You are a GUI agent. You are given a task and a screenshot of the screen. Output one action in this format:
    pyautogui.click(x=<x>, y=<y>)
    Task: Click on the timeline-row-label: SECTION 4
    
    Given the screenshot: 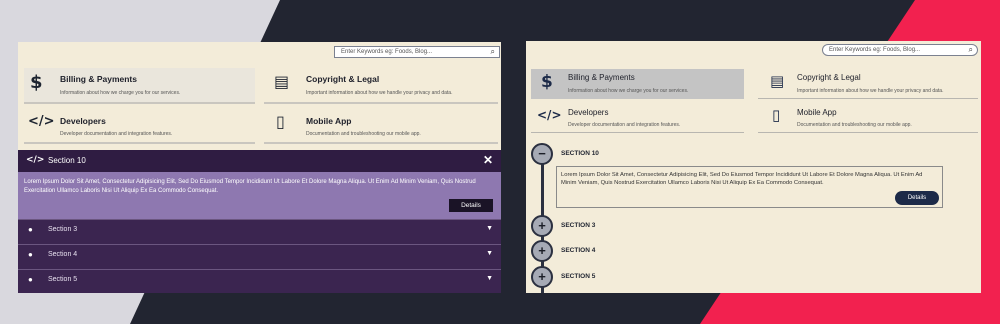 What is the action you would take?
    pyautogui.click(x=578, y=250)
    